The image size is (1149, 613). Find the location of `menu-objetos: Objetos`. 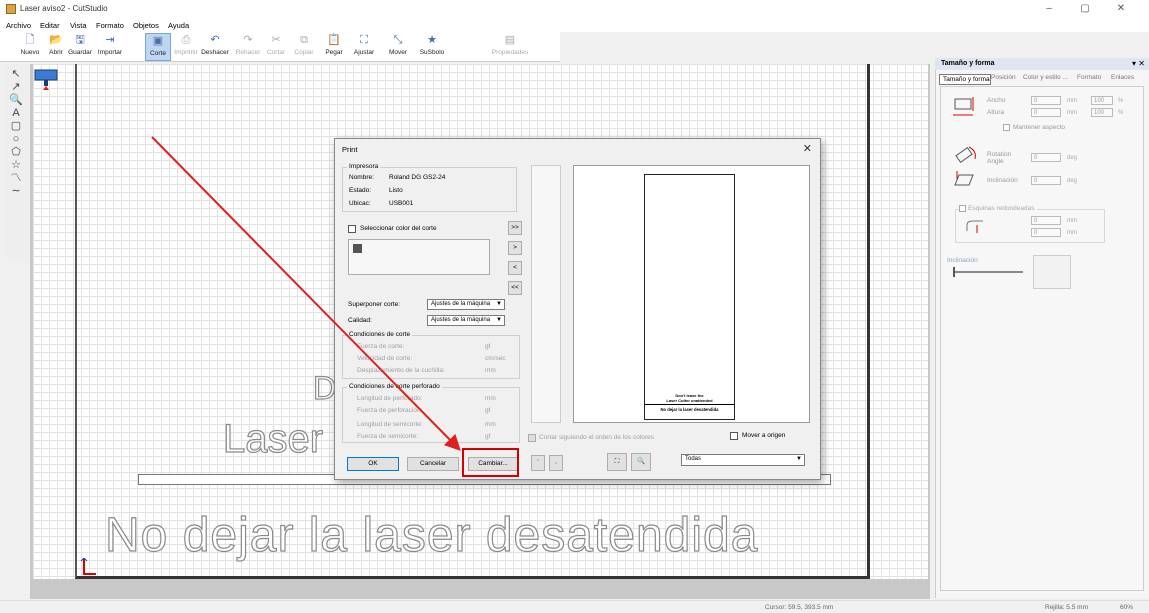

menu-objetos: Objetos is located at coordinates (146, 25).